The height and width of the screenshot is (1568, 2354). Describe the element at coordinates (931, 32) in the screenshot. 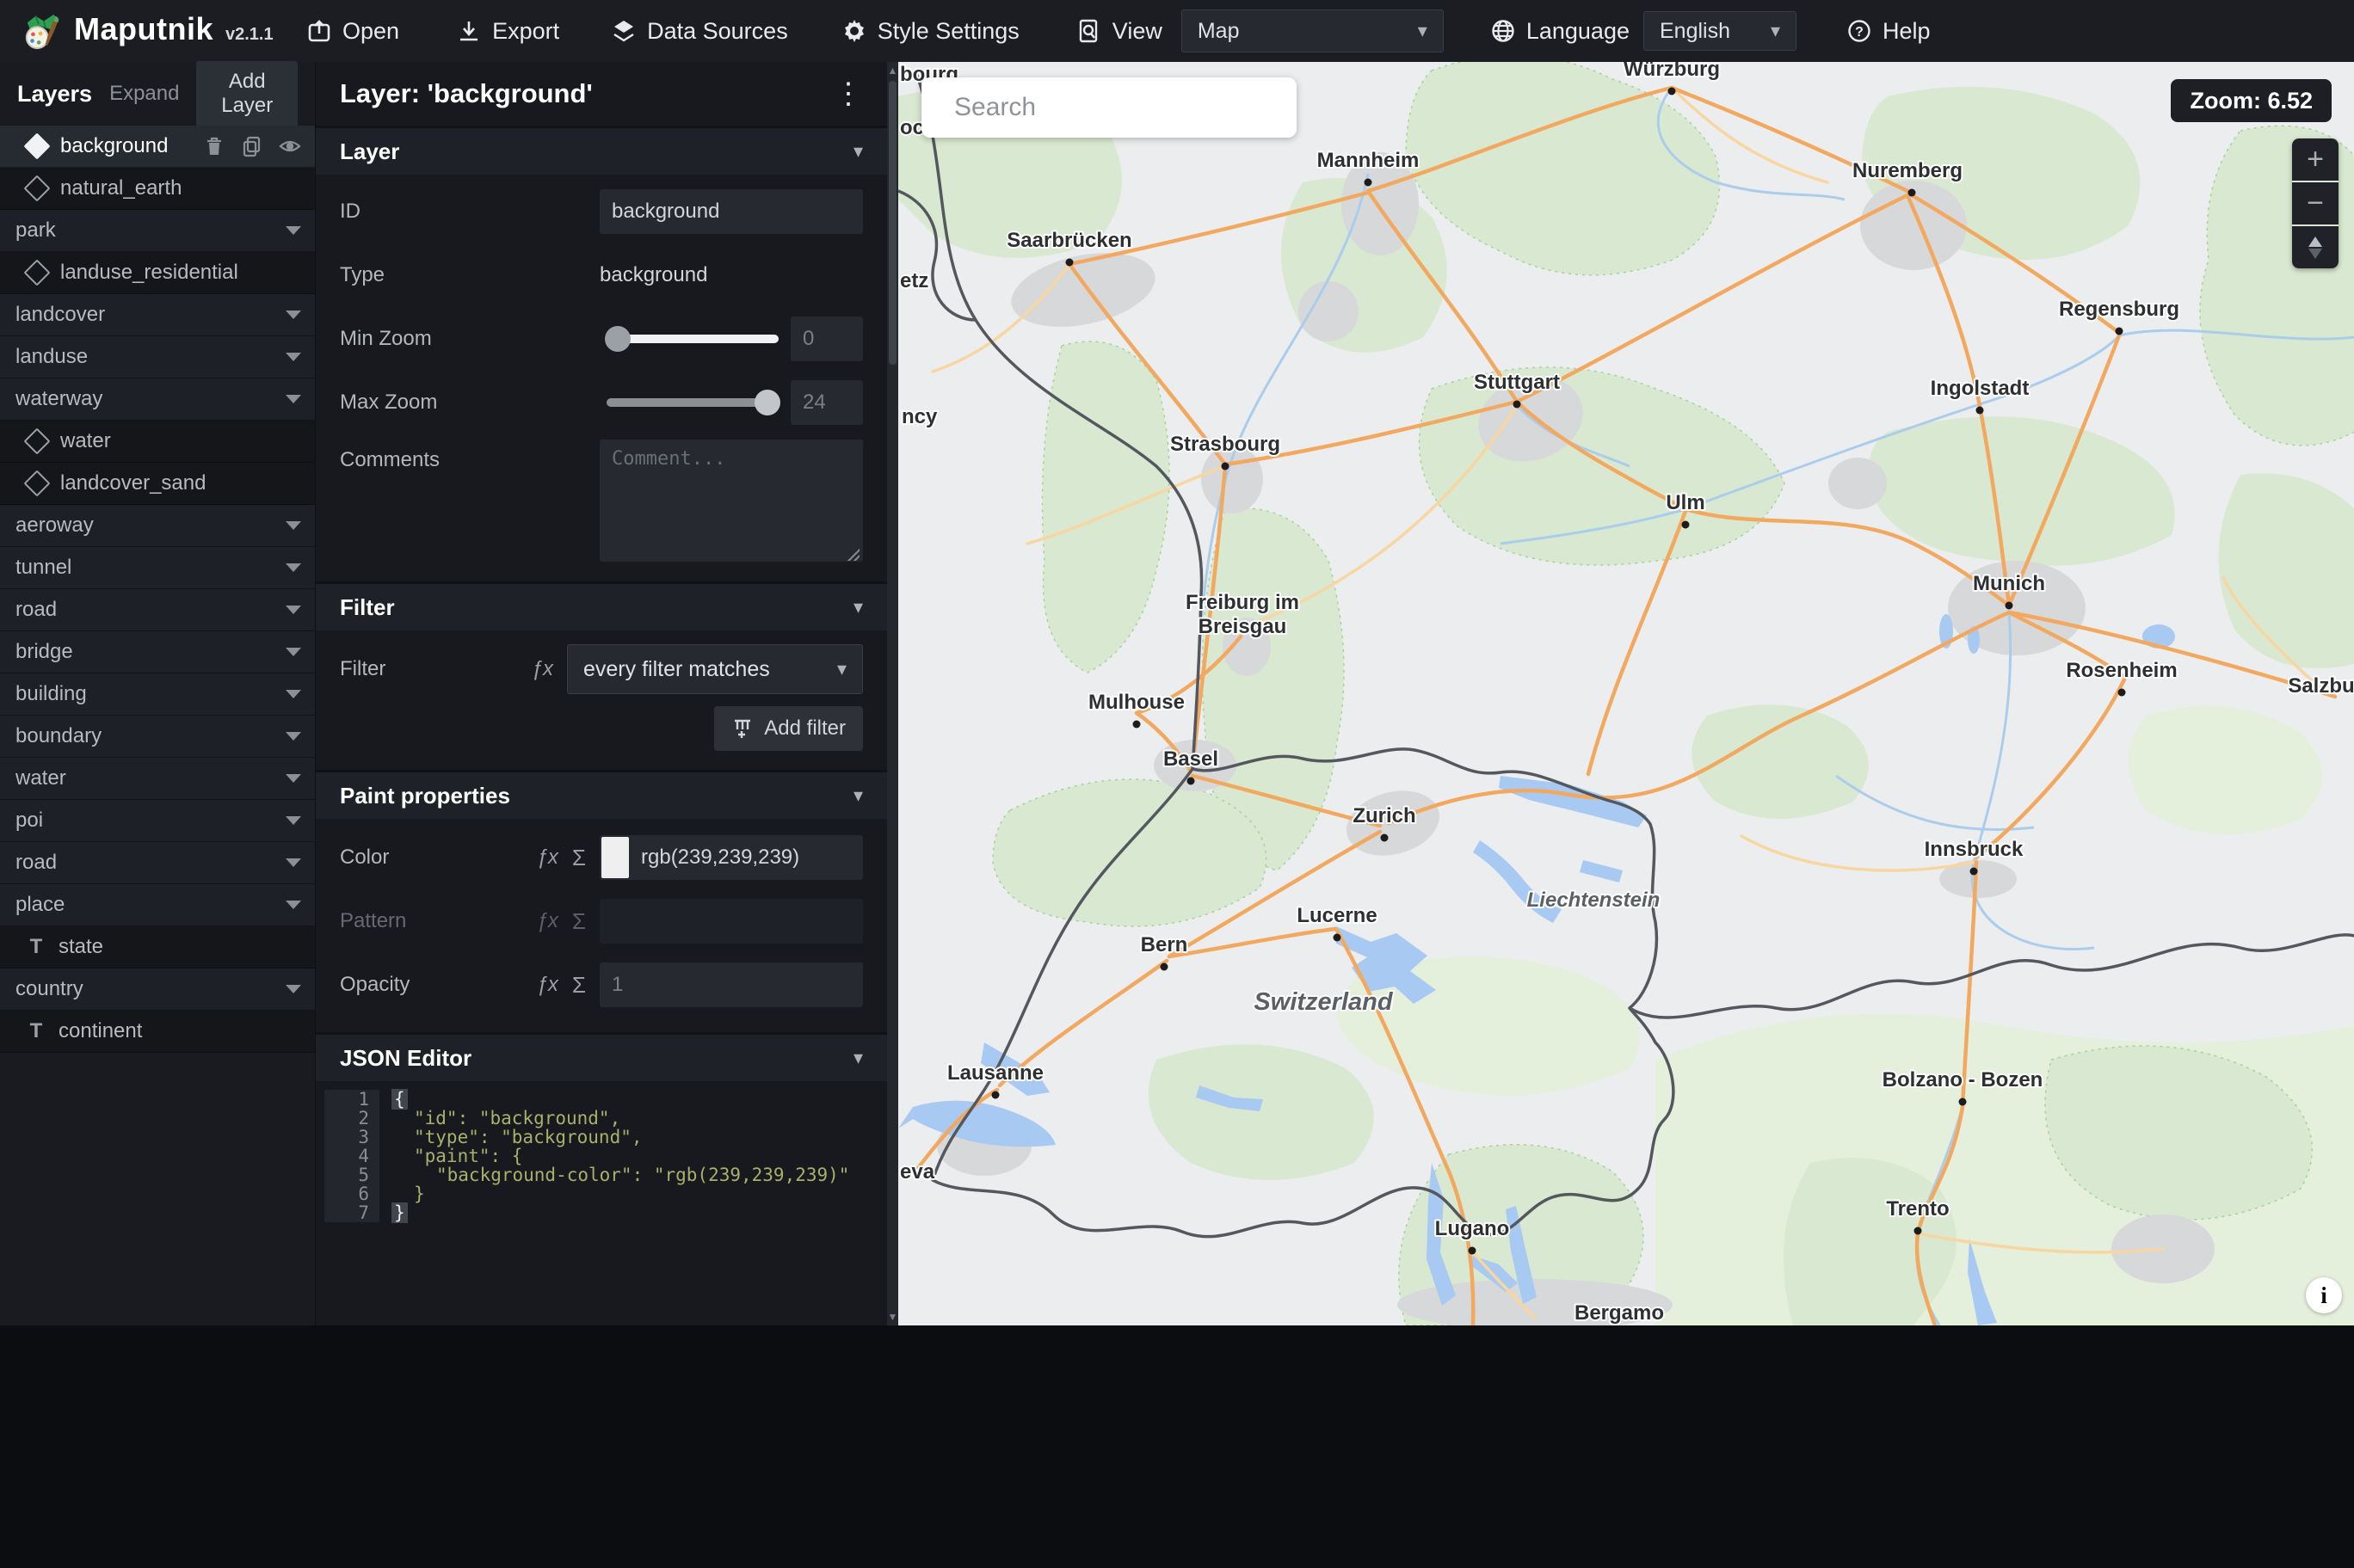

I see `style-settings-button: Style Settings` at that location.